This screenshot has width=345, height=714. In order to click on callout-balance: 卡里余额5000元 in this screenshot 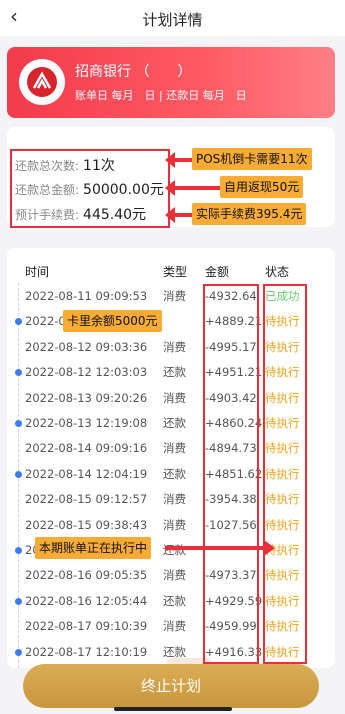, I will do `click(112, 321)`.